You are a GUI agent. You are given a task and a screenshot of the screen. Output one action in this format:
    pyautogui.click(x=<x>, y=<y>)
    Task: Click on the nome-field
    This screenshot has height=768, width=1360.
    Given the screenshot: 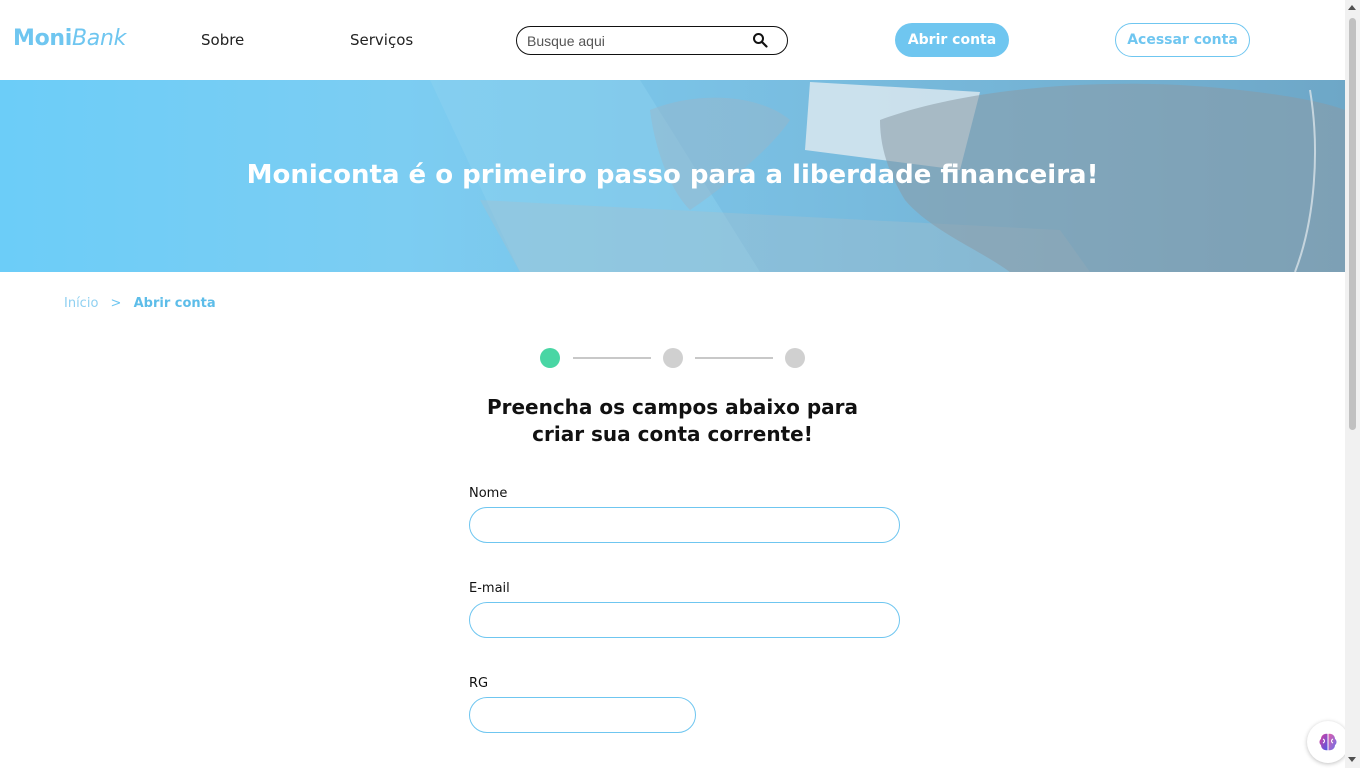 What is the action you would take?
    pyautogui.click(x=684, y=525)
    